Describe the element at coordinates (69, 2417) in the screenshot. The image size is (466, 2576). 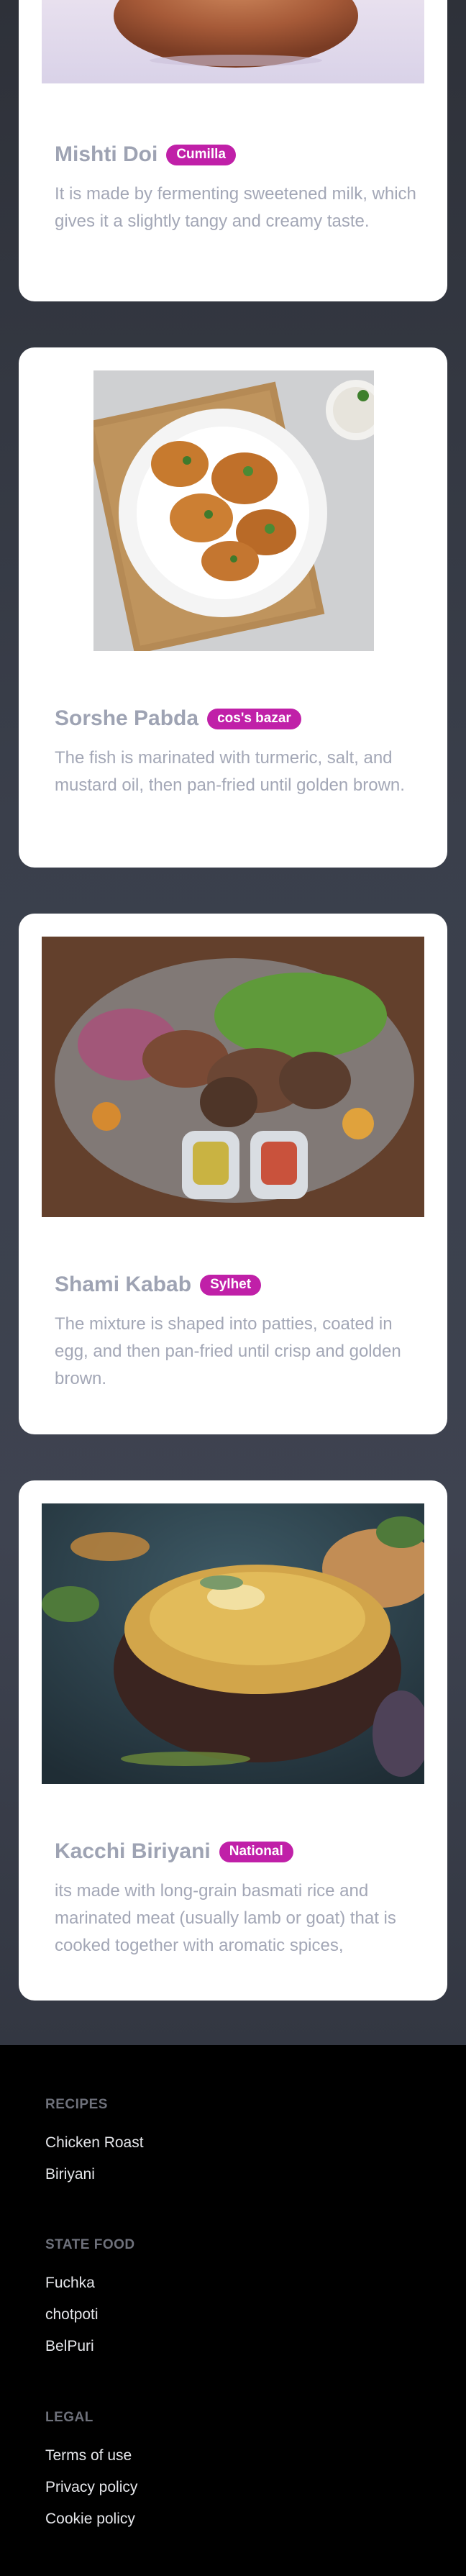
I see `footer-heading-legal: LEGAL` at that location.